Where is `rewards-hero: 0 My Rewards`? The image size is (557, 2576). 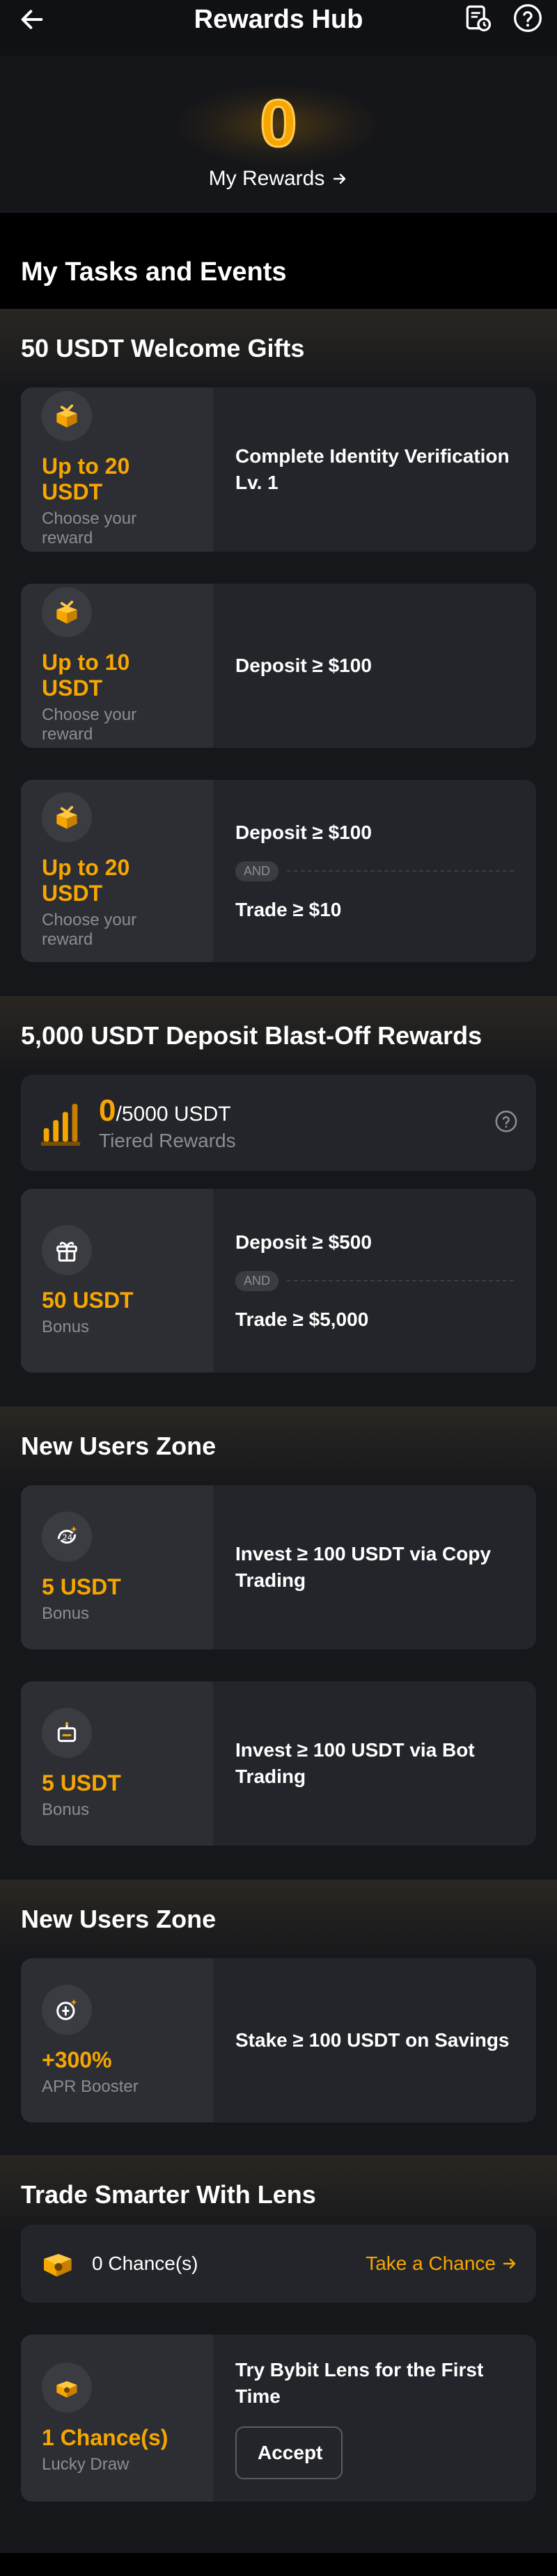
rewards-hero: 0 My Rewards is located at coordinates (278, 134).